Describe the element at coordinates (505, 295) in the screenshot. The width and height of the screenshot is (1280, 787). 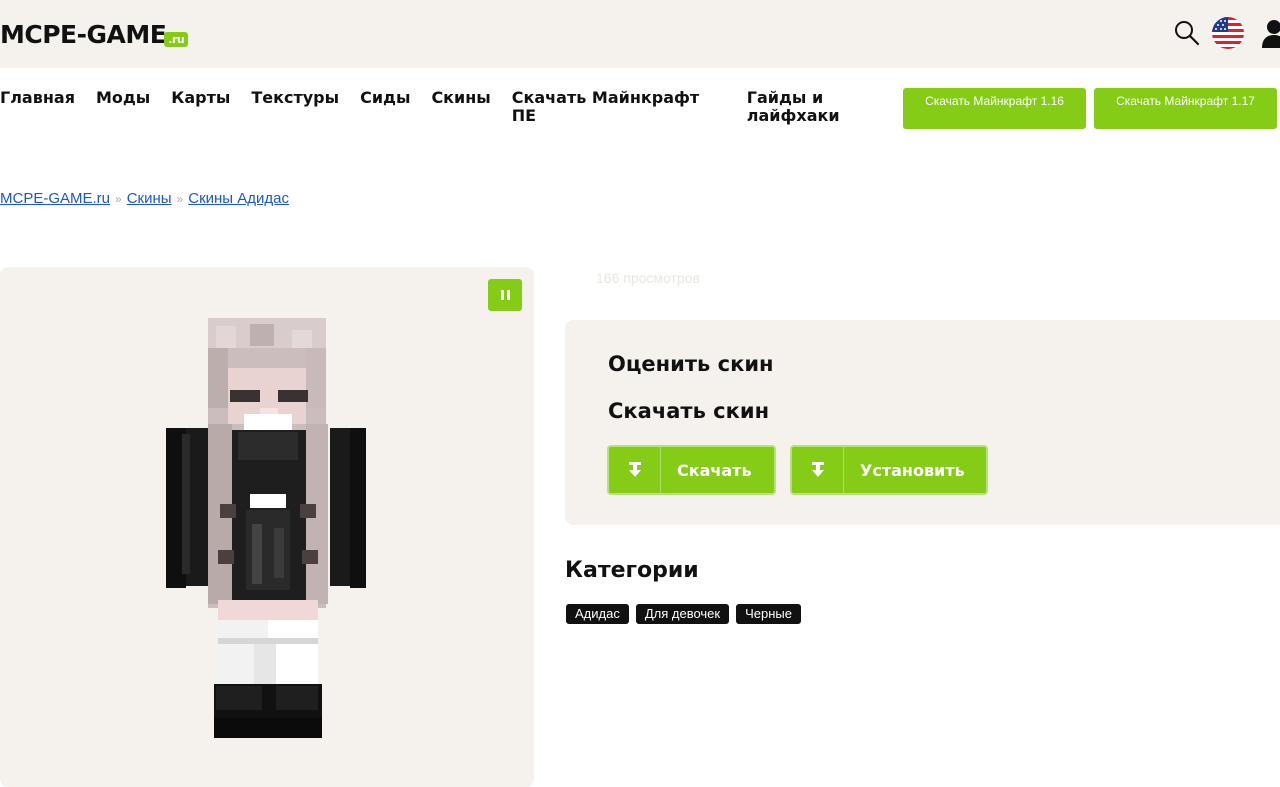
I see `pause-button` at that location.